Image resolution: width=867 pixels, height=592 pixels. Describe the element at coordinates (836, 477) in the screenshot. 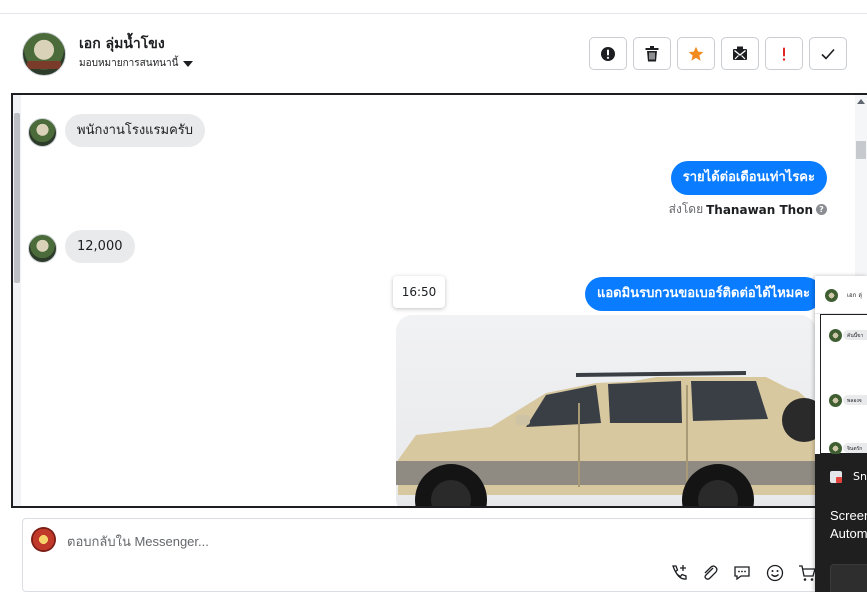

I see `snipping-tool-icon` at that location.